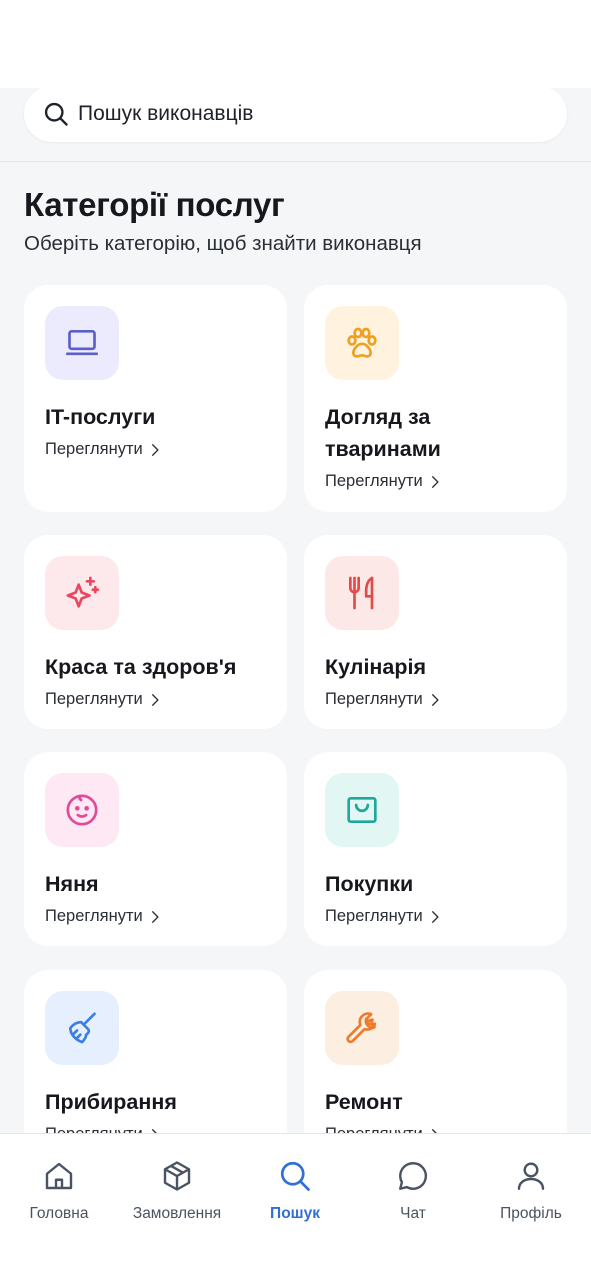 Image resolution: width=591 pixels, height=1280 pixels. I want to click on nav-item-chat: Чат, so click(413, 1190).